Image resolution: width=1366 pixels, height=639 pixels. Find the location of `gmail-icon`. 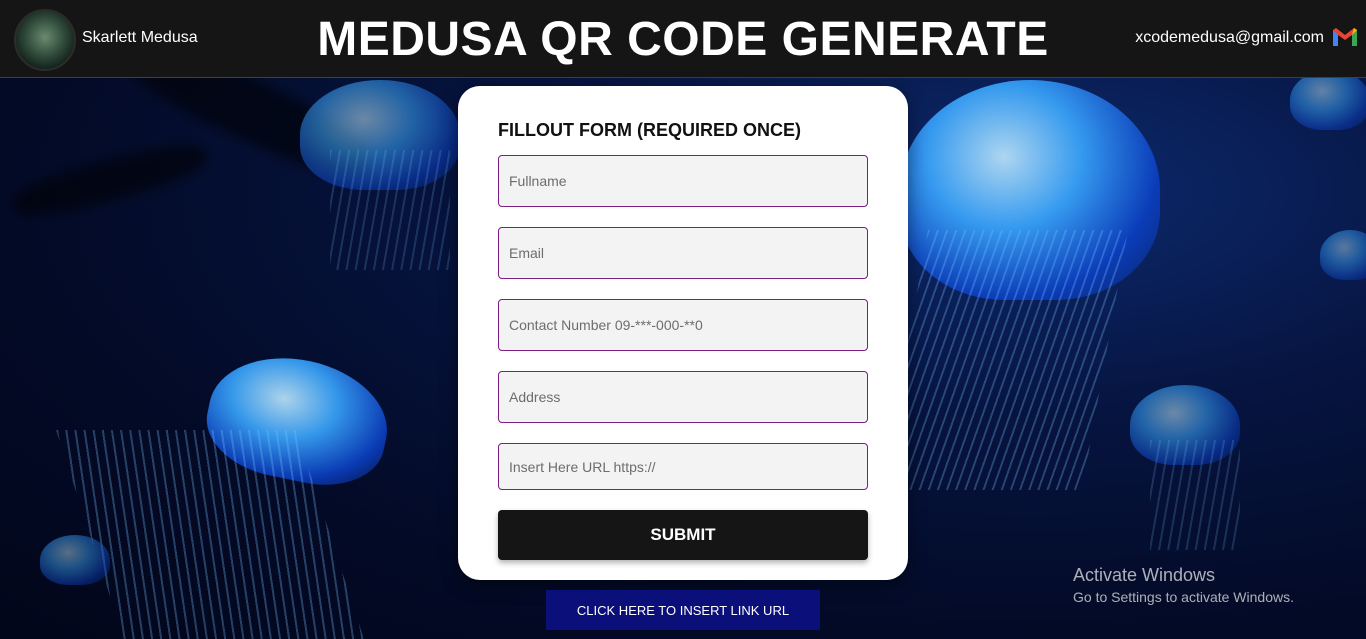

gmail-icon is located at coordinates (1345, 37).